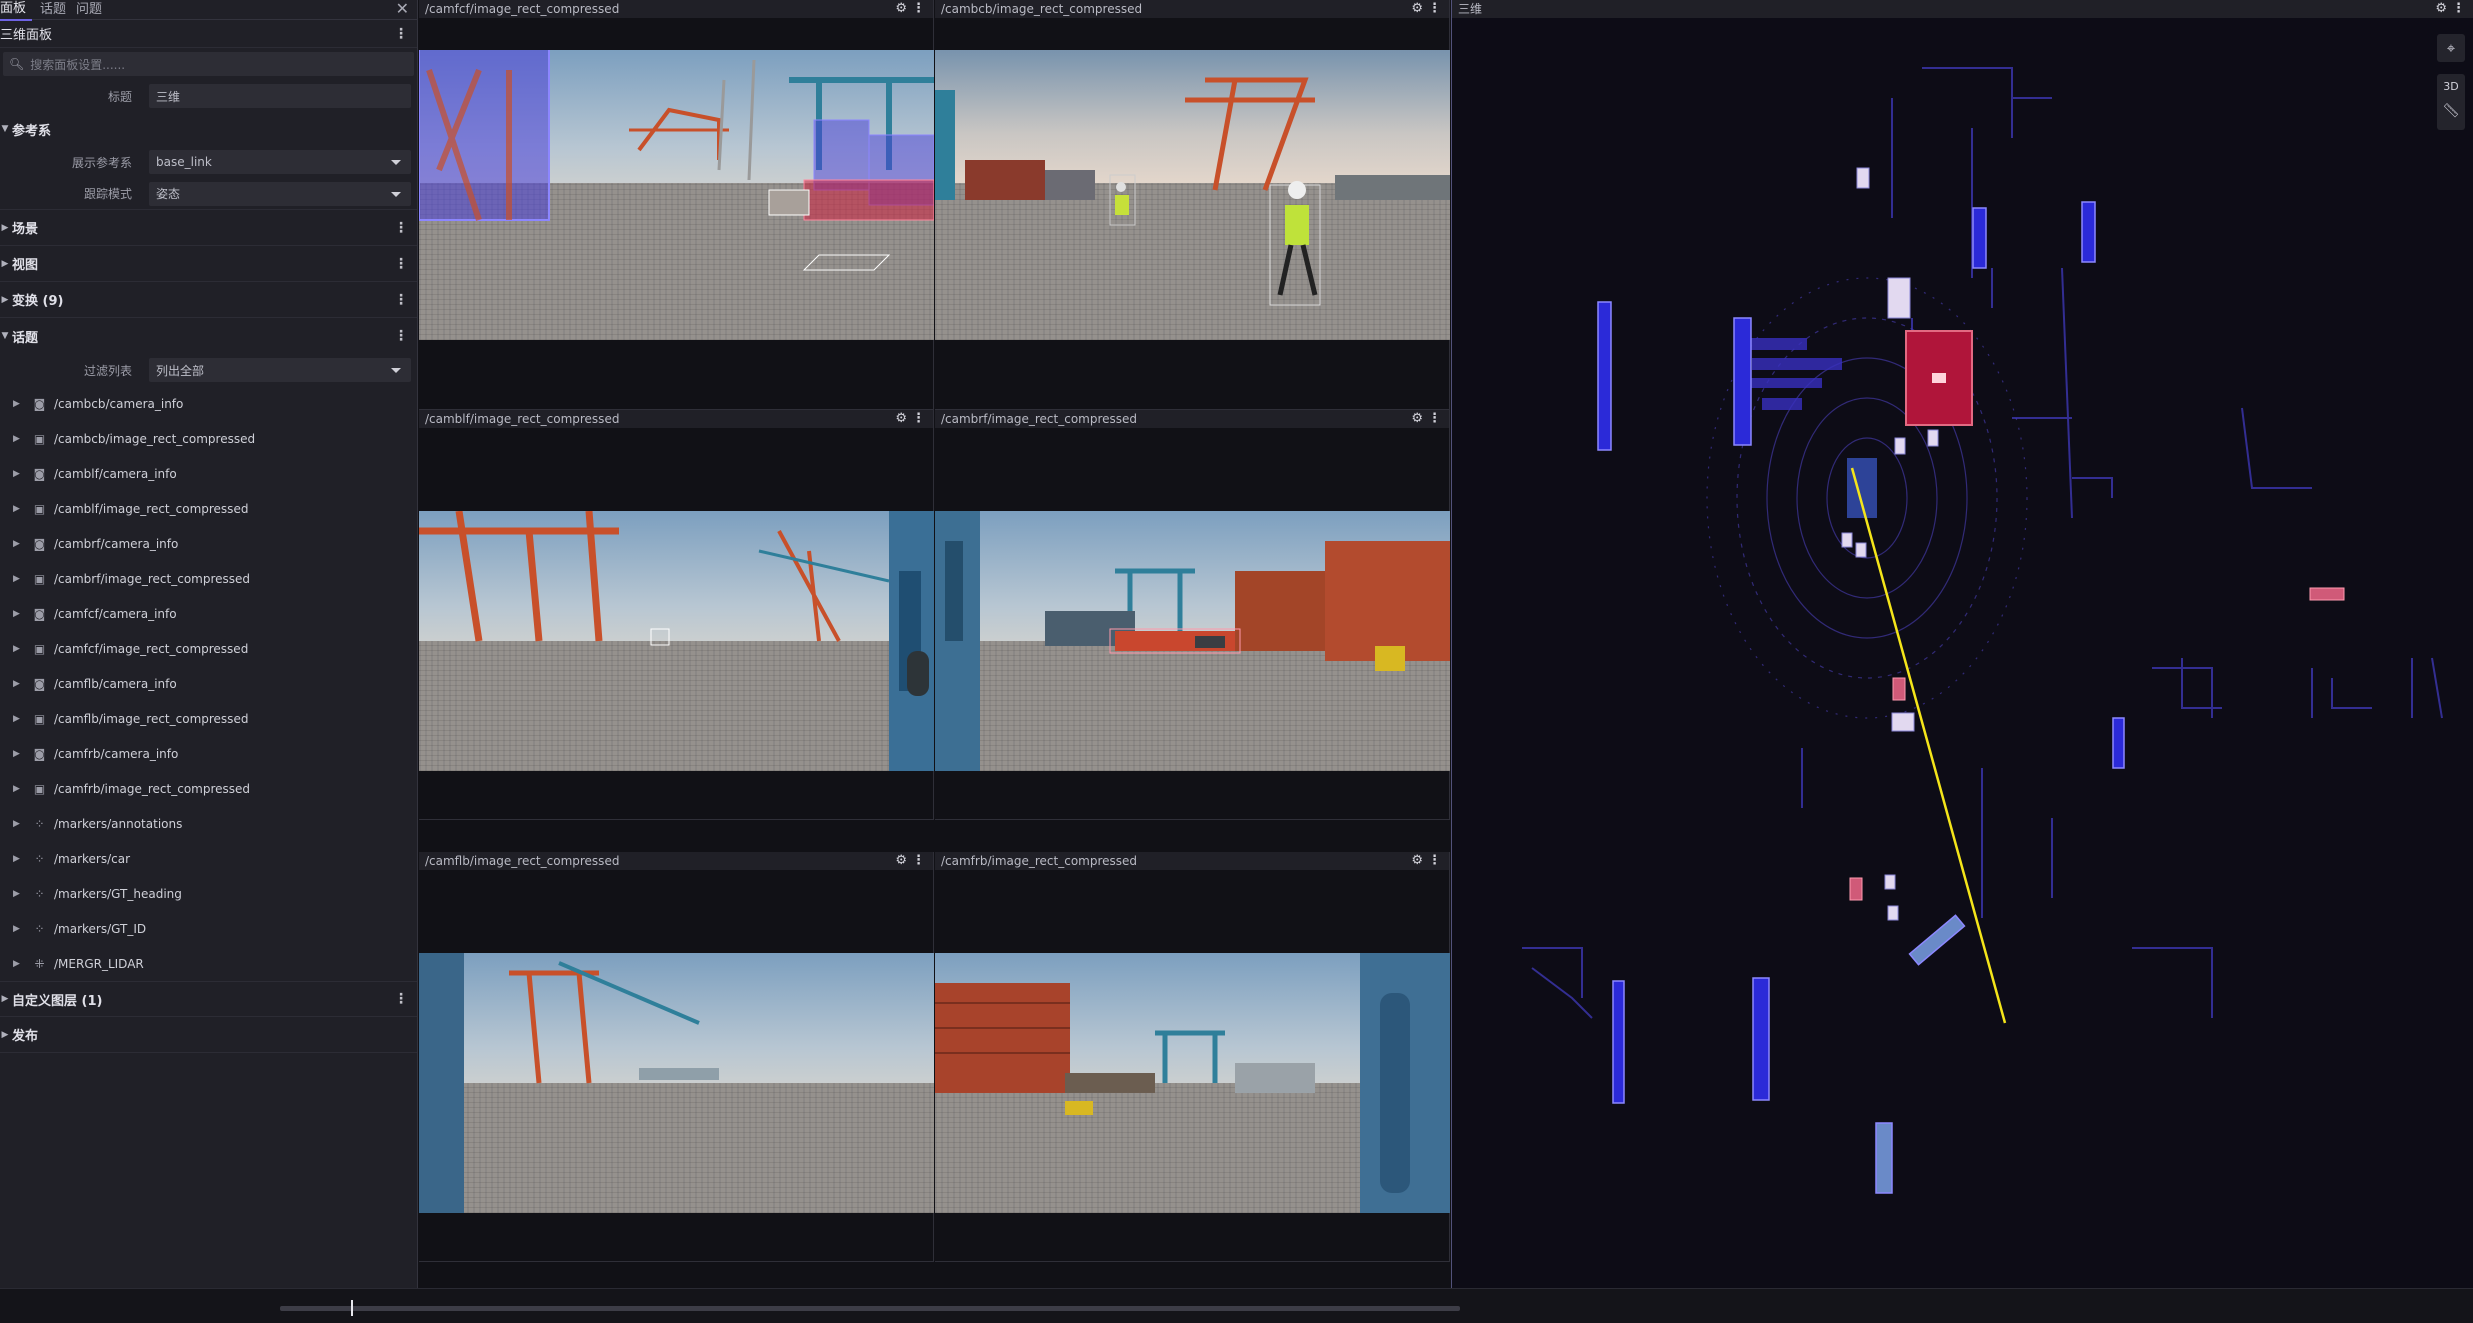 This screenshot has height=1323, width=2473. Describe the element at coordinates (208, 963) in the screenshot. I see `topic-item: ▶ ⁜ /MERGR_LIDAR` at that location.